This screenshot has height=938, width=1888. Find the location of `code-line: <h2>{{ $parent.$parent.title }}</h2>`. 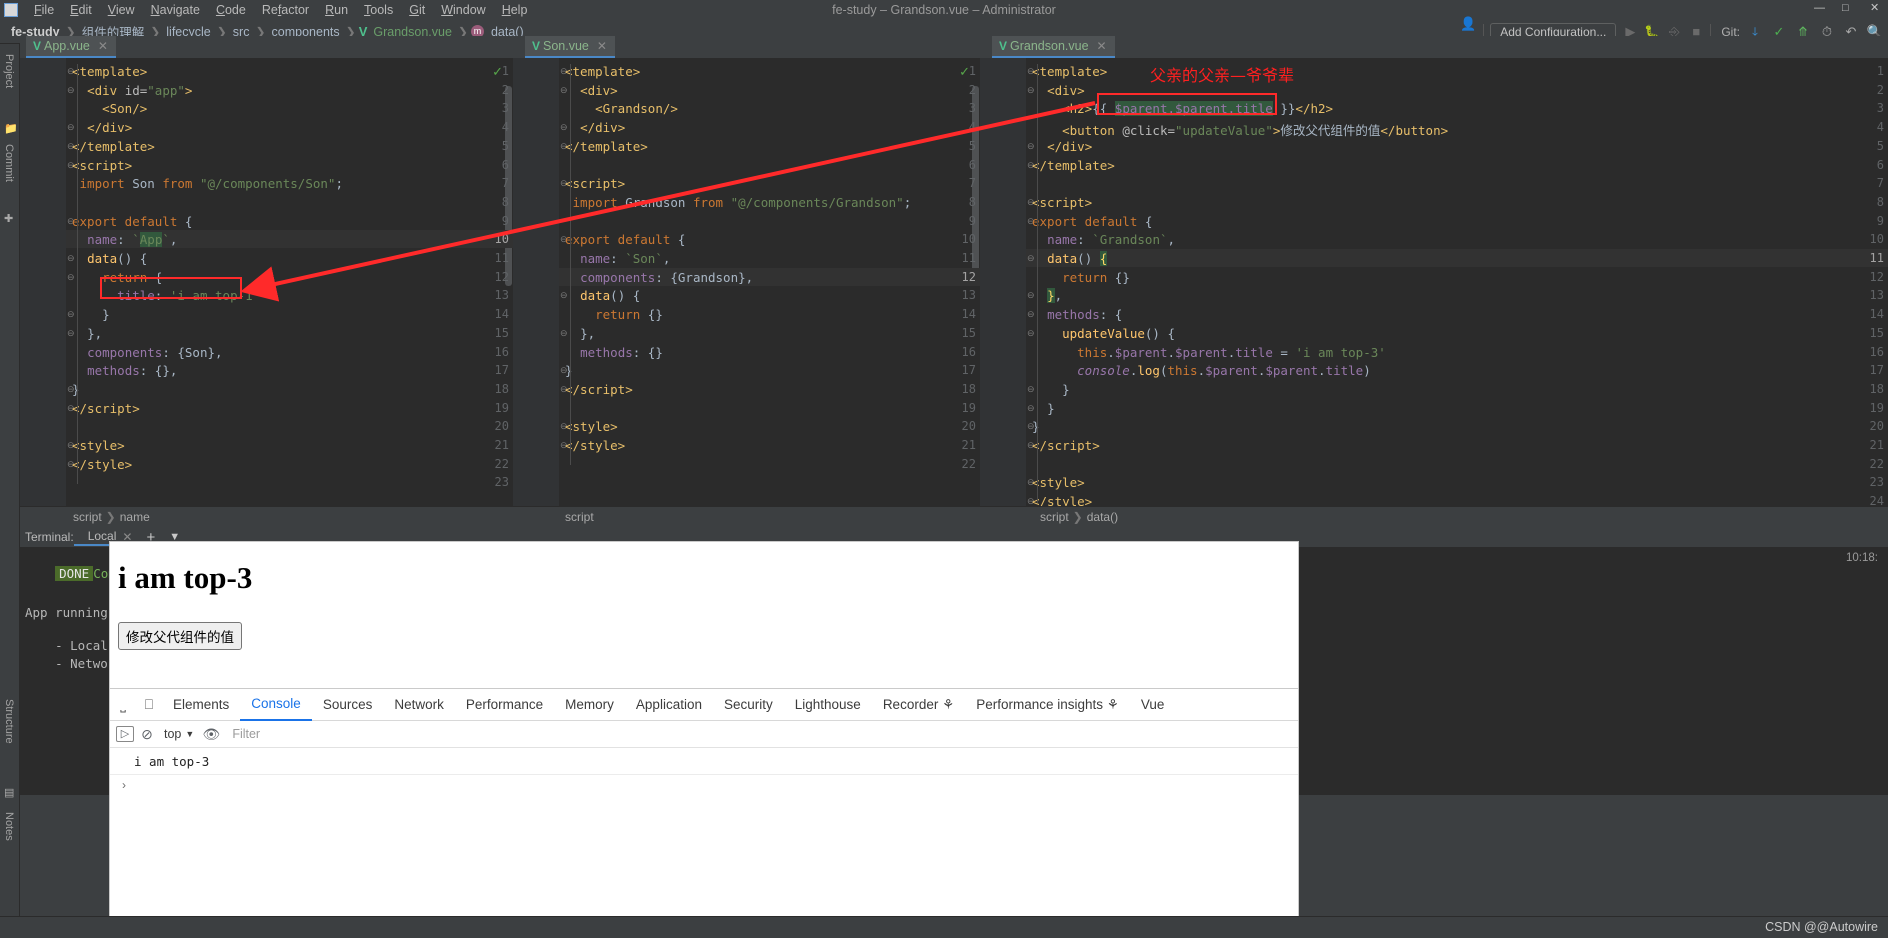

code-line: <h2>{{ $parent.$parent.title }}</h2> is located at coordinates (1182, 109).